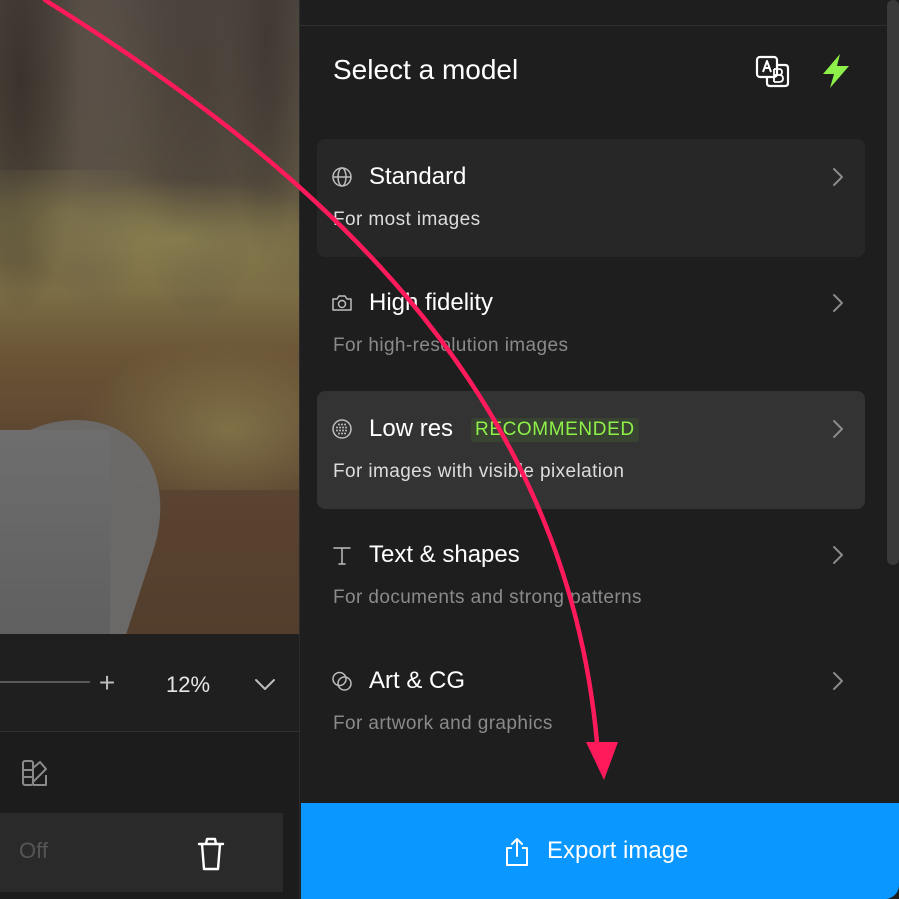 This screenshot has width=899, height=899. I want to click on chevron-down-icon, so click(265, 684).